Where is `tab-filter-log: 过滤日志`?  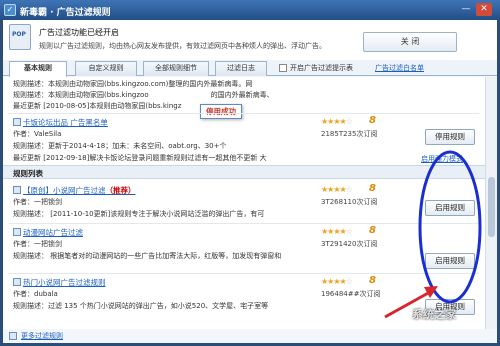
tab-filter-log: 过滤日志 is located at coordinates (241, 68).